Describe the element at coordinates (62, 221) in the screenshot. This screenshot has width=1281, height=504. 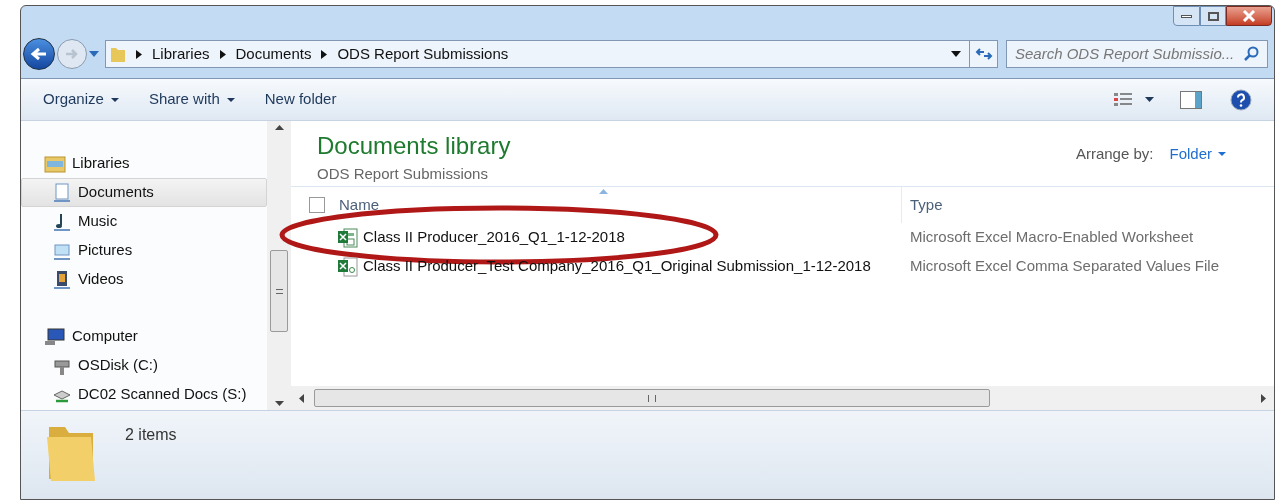
I see `music-note-icon` at that location.